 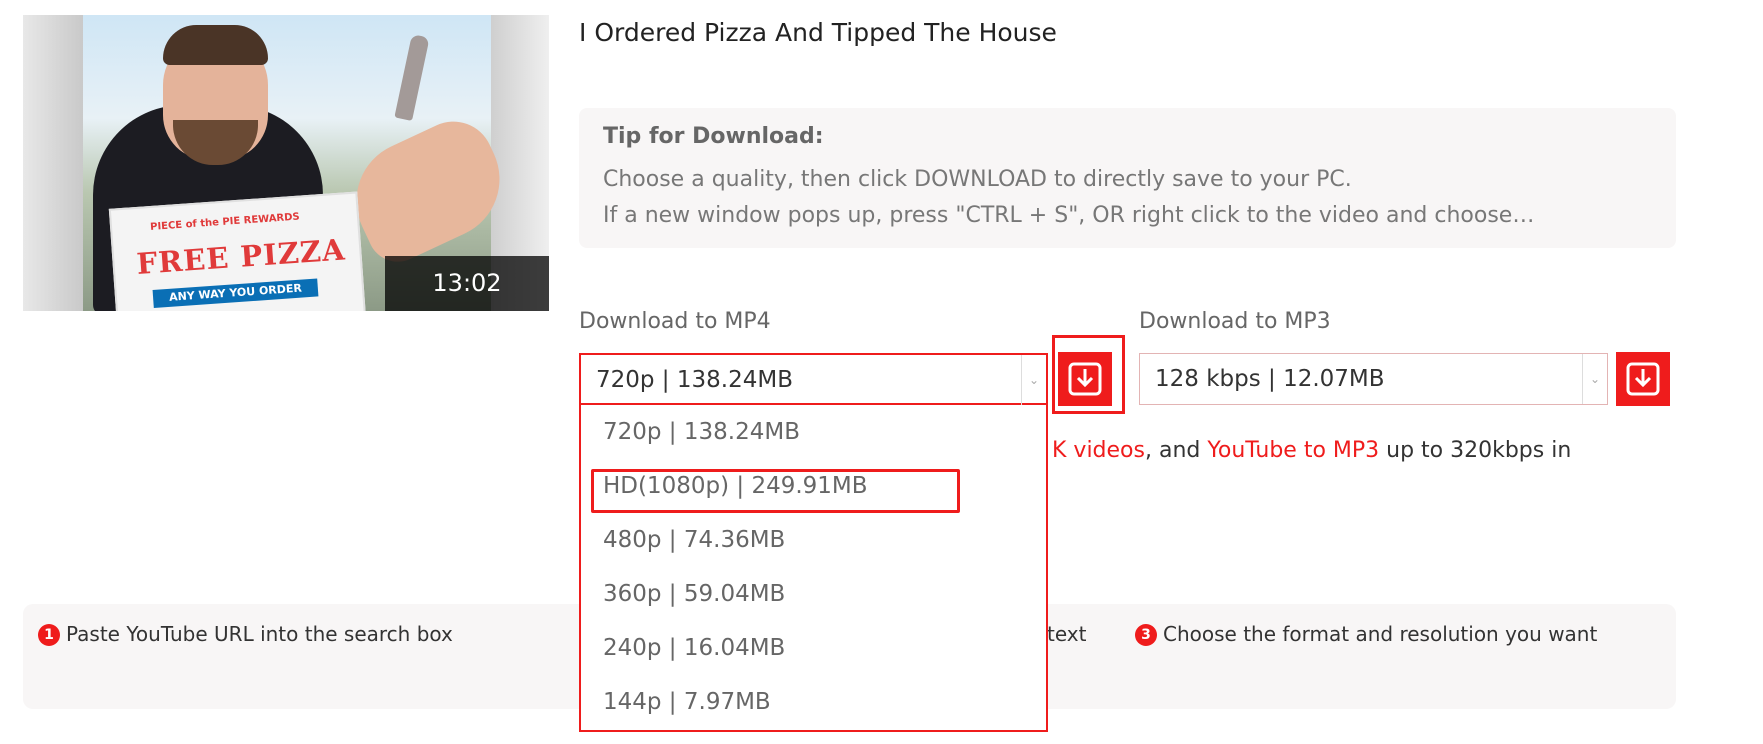 I want to click on video-title: I Ordered Pizza And Tipped The House, so click(x=818, y=32).